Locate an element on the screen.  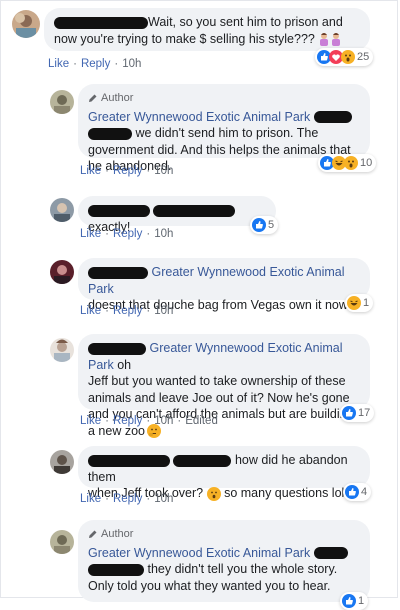
comment-text-end: so many questions lol is located at coordinates (284, 493).